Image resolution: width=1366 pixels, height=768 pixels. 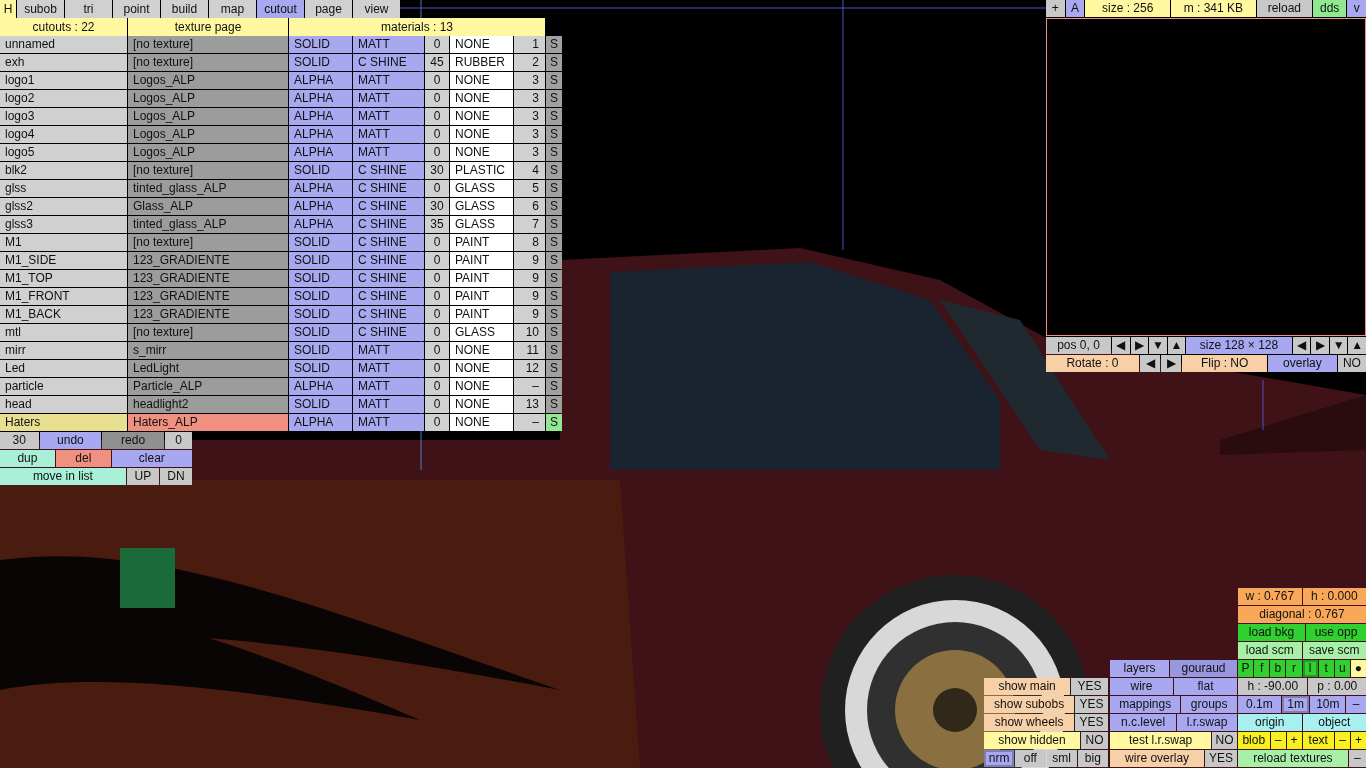 What do you see at coordinates (208, 404) in the screenshot?
I see `texture-cell: headlight2` at bounding box center [208, 404].